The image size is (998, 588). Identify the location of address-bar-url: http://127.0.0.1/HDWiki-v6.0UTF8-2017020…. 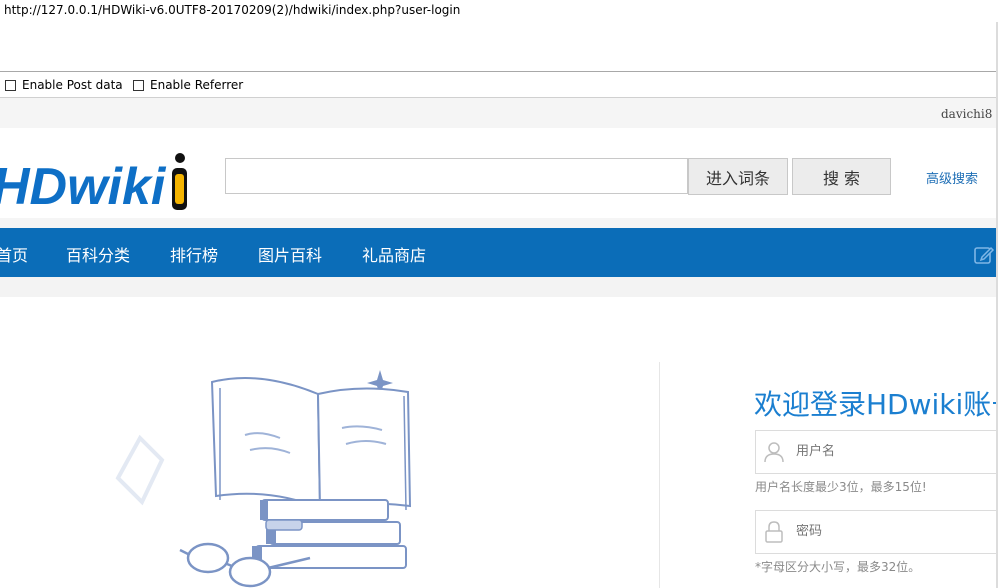
(499, 11).